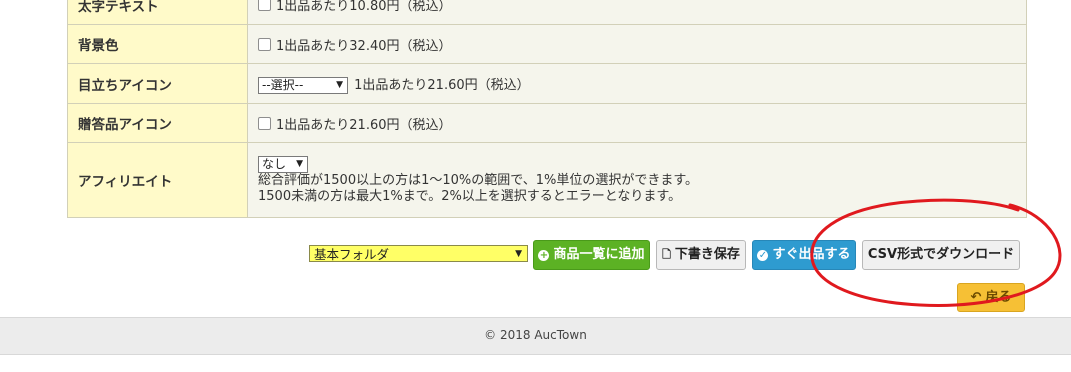 The width and height of the screenshot is (1071, 372). I want to click on footer: © 2018 AucTown, so click(535, 336).